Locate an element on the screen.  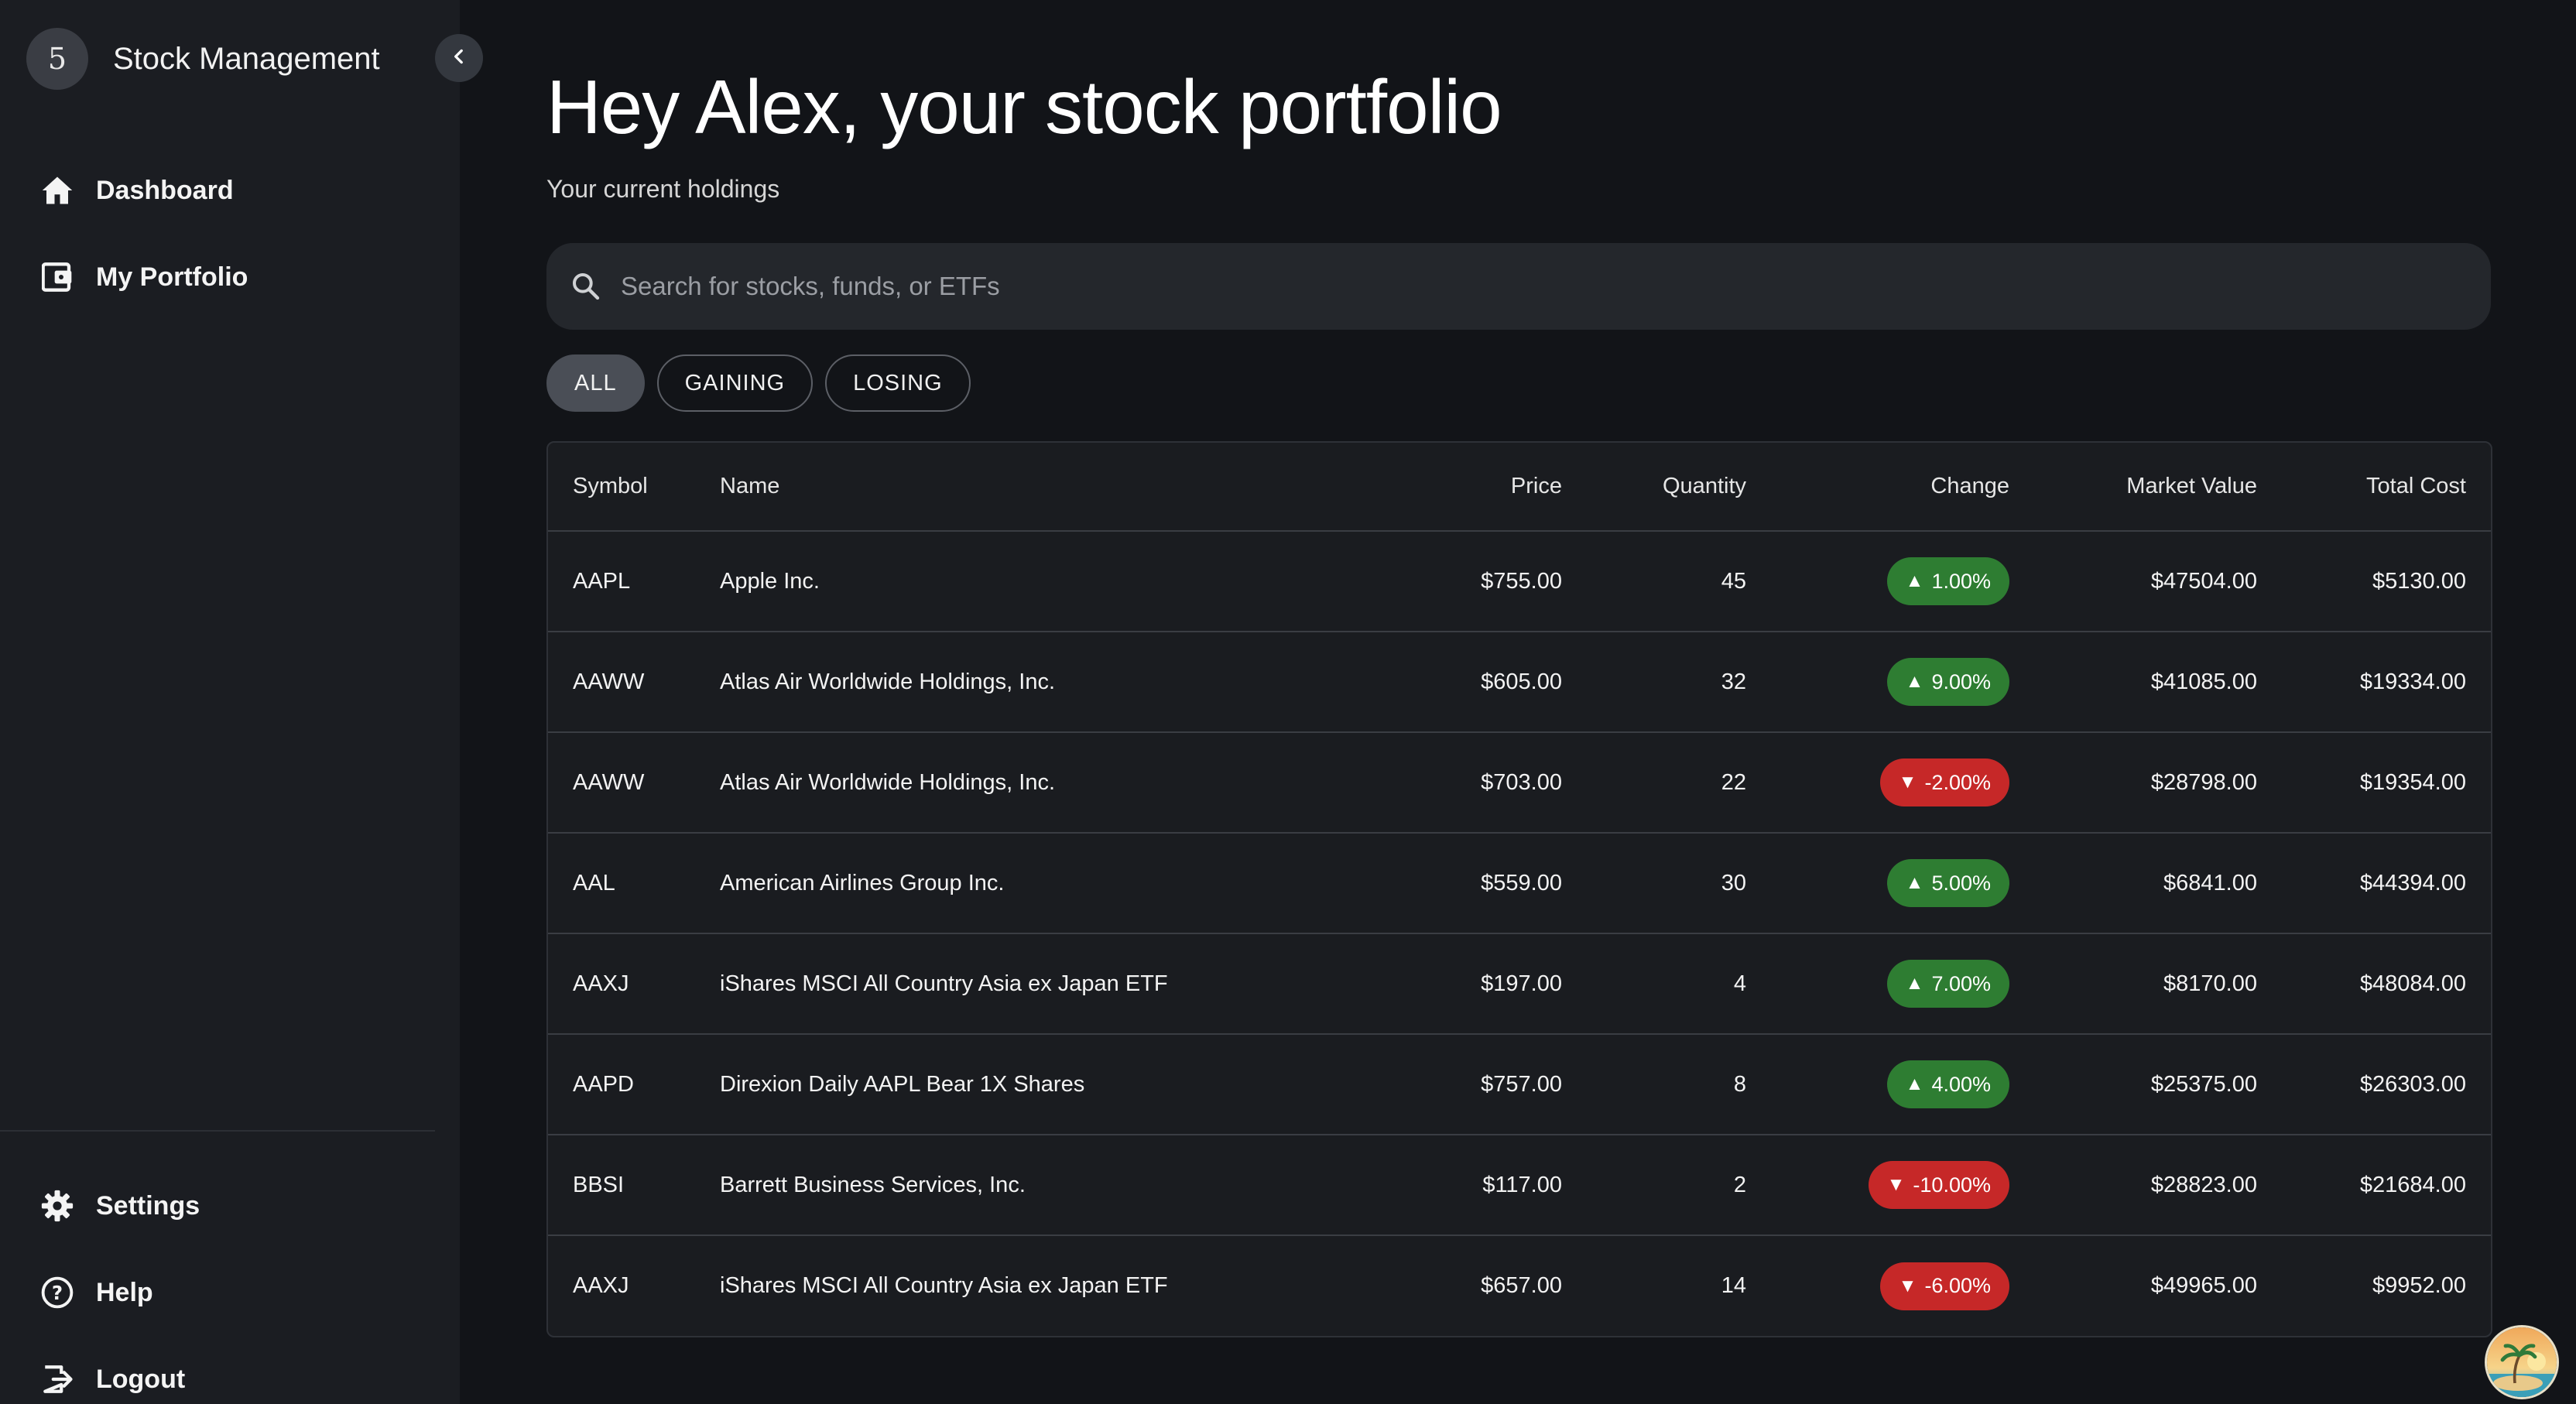
cell-change: ▼ -10.00% is located at coordinates (1877, 1185).